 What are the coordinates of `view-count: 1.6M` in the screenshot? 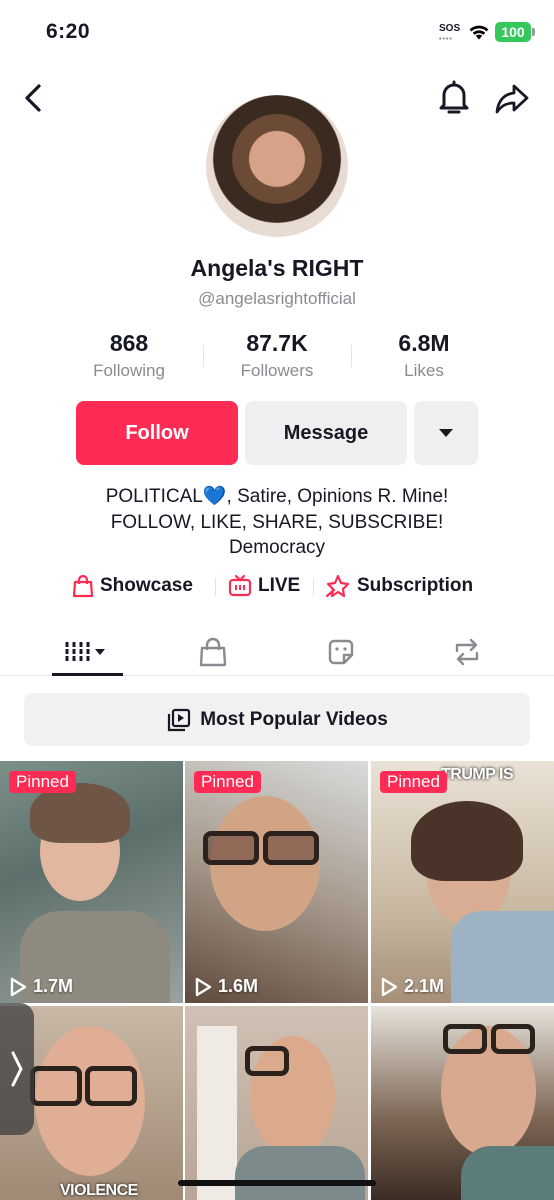 It's located at (226, 986).